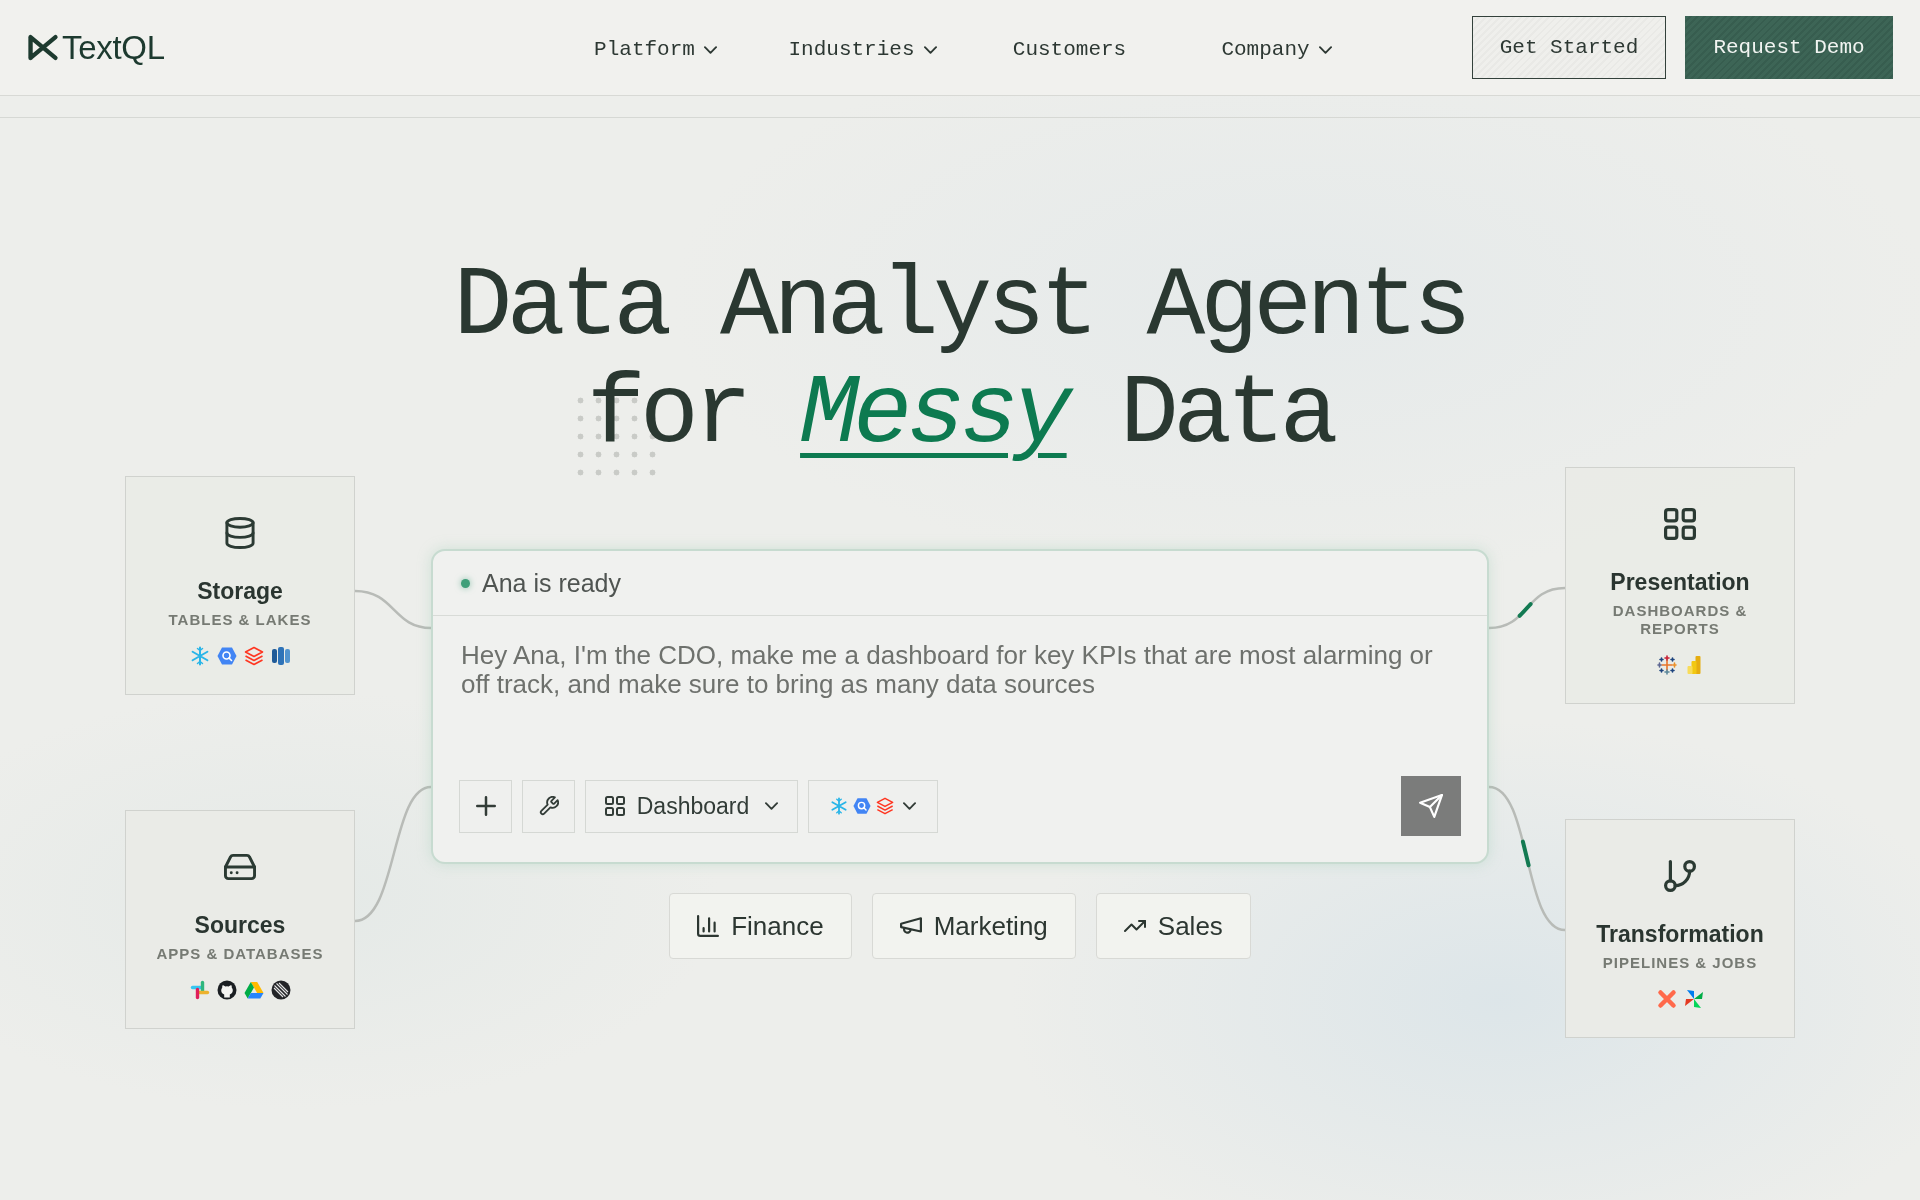 The image size is (1920, 1200). I want to click on branch-icon, so click(1680, 876).